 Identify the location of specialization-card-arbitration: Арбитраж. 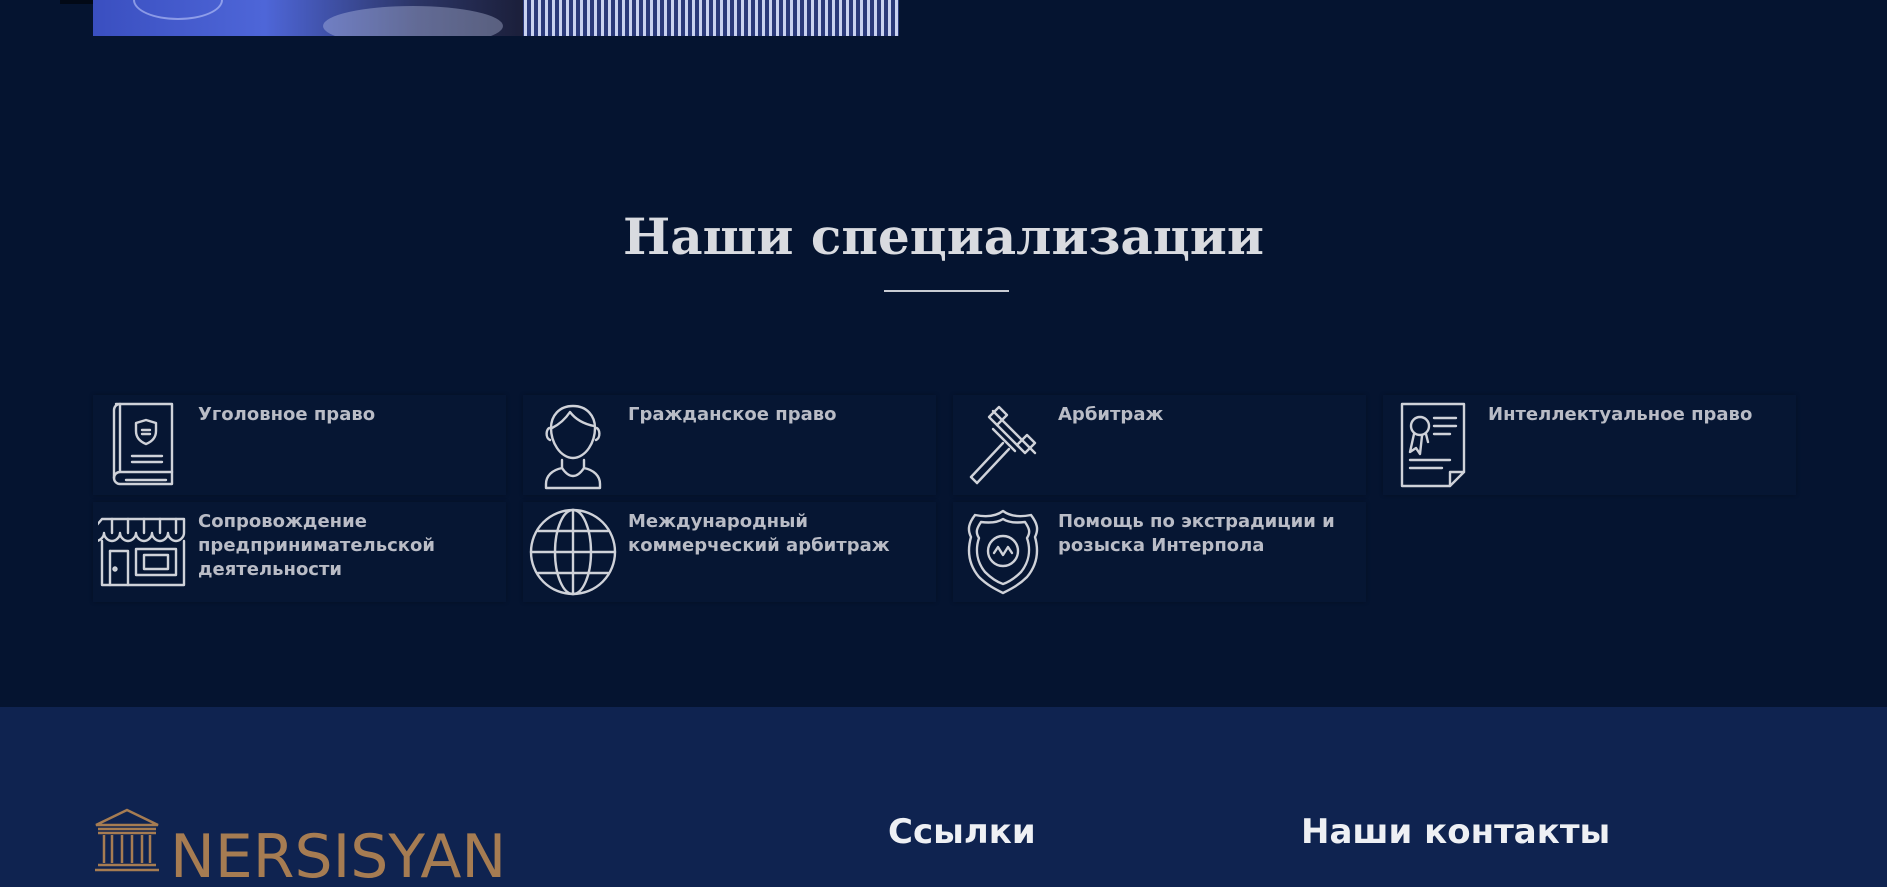
(1159, 445).